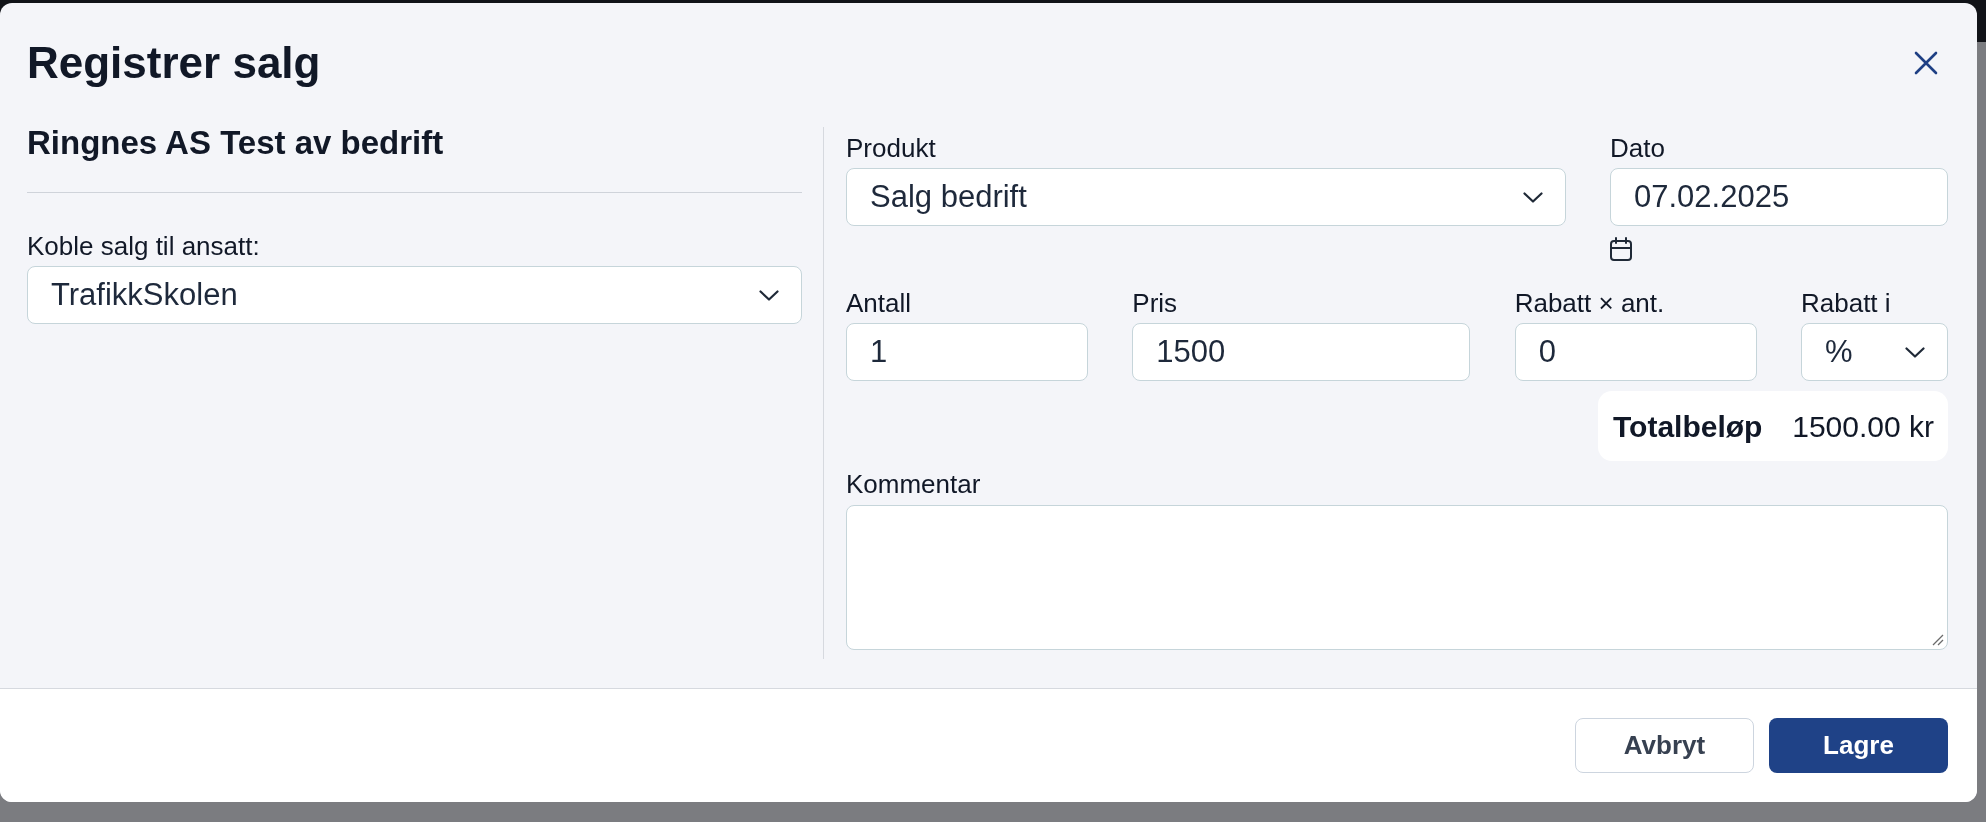  I want to click on employee-select: TrafikkSkolen, so click(414, 295).